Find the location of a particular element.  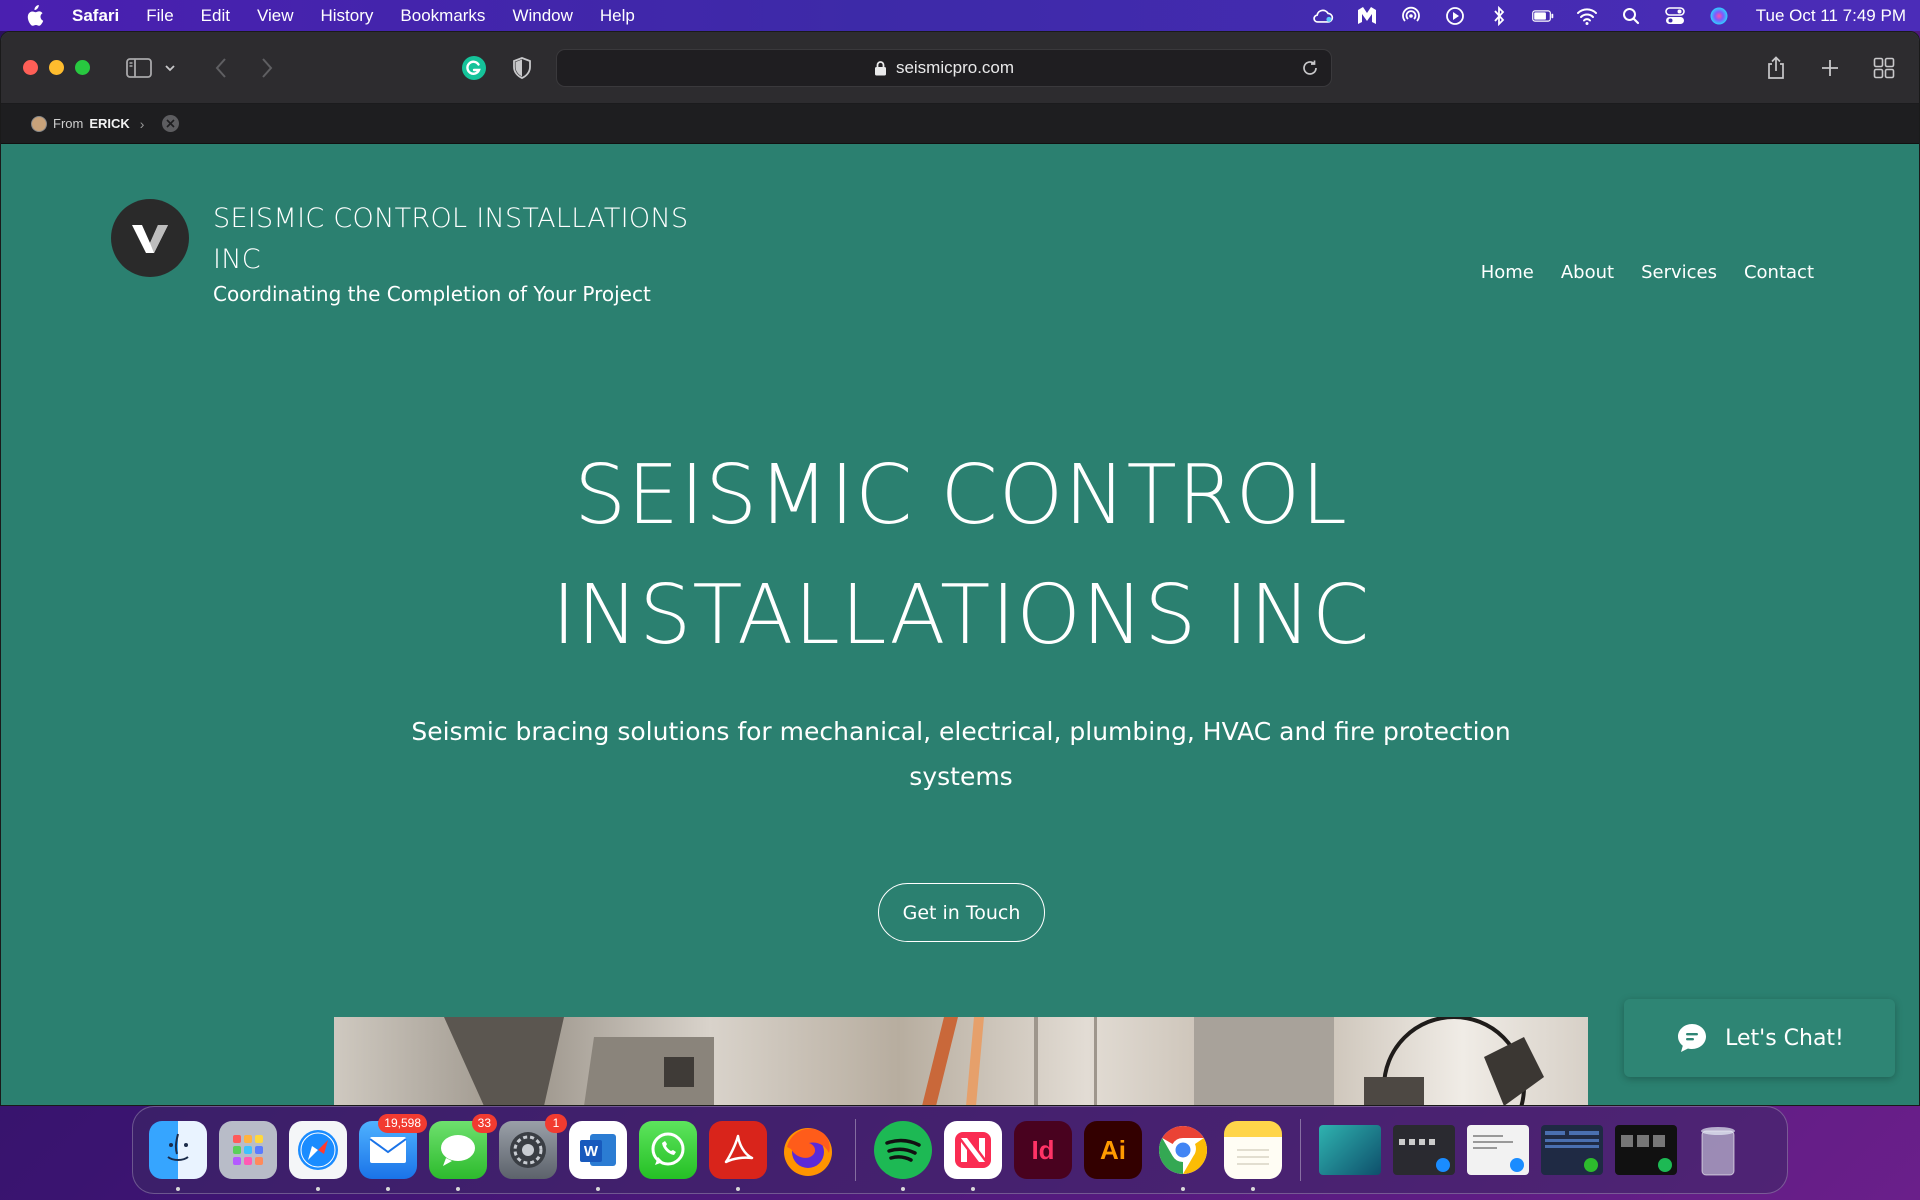

malwarebytes-icon is located at coordinates (1367, 16).